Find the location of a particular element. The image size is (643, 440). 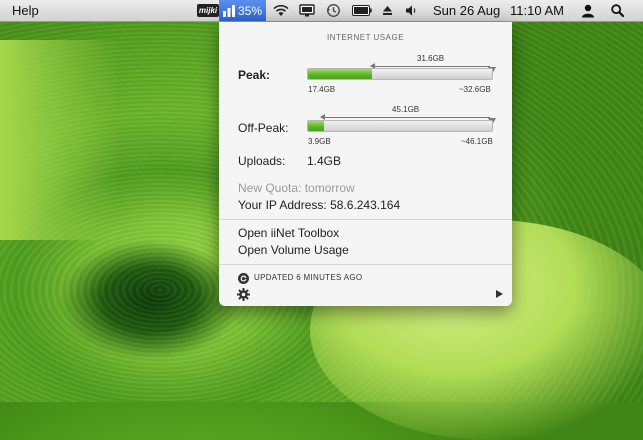

ip-address-text: Your IP Address: 58.6.243.164 is located at coordinates (319, 205).